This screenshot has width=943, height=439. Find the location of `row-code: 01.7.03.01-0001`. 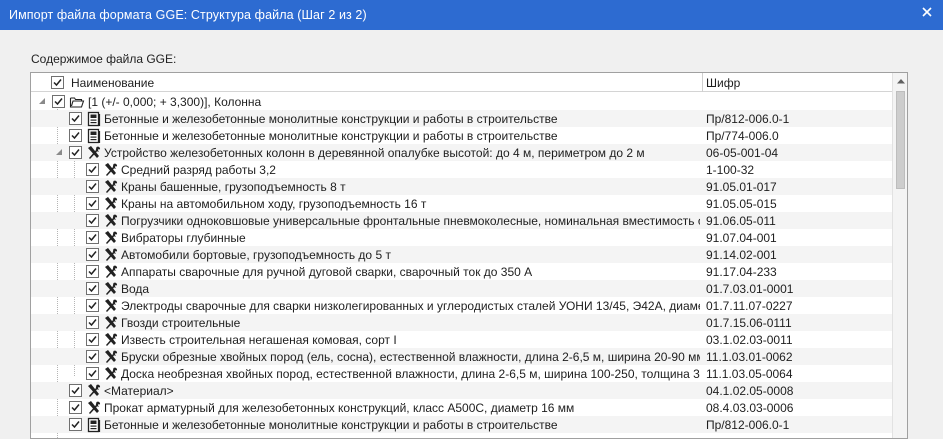

row-code: 01.7.03.01-0001 is located at coordinates (750, 289).